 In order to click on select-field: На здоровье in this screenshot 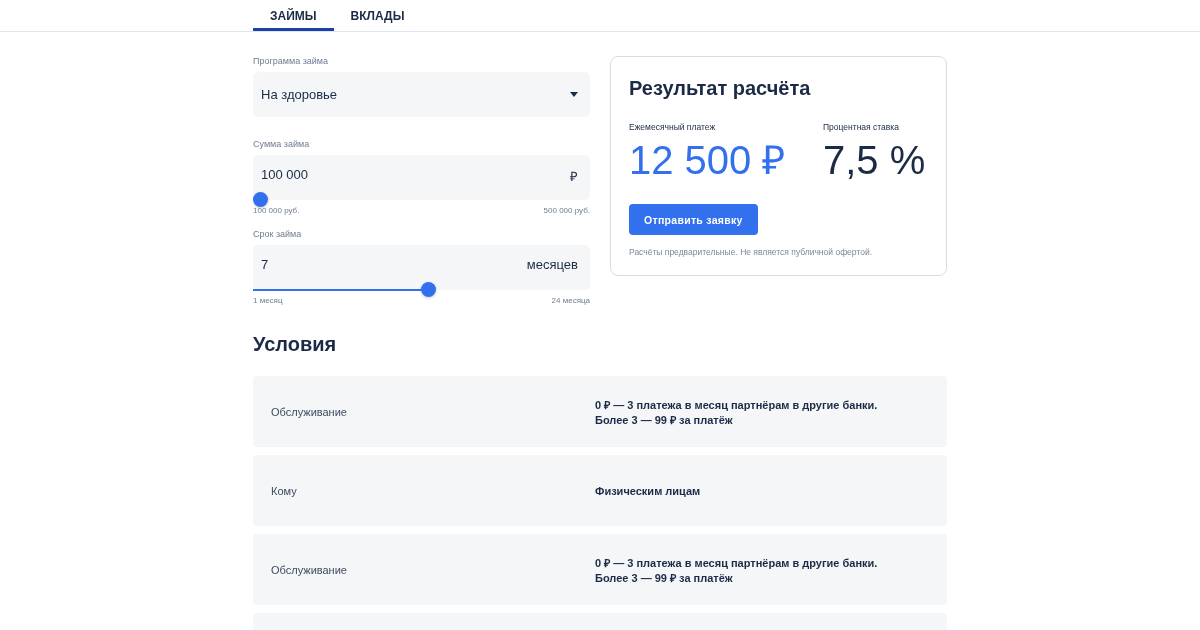, I will do `click(421, 94)`.